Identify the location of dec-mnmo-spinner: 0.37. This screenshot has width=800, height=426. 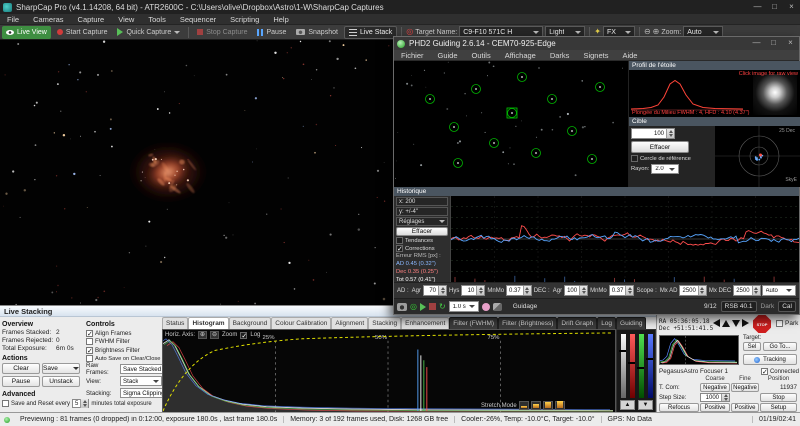
(621, 290).